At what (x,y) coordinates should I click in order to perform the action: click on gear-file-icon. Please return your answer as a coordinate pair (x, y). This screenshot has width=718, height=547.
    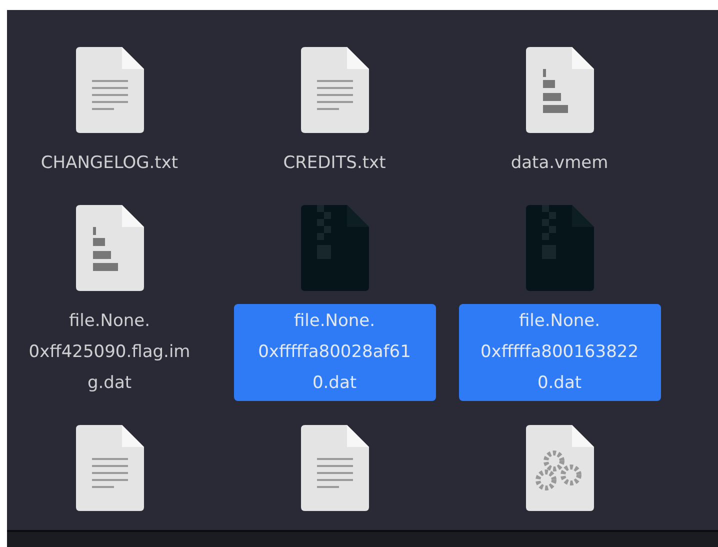
    Looking at the image, I should click on (560, 468).